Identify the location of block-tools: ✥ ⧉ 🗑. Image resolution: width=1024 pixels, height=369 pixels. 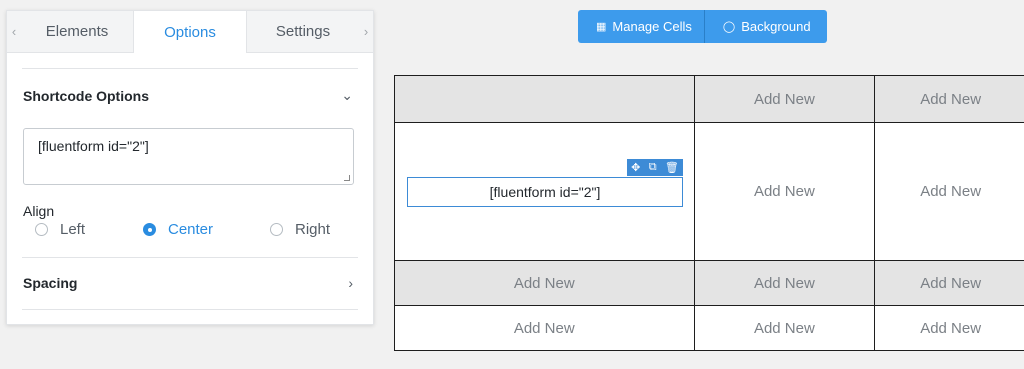
(655, 167).